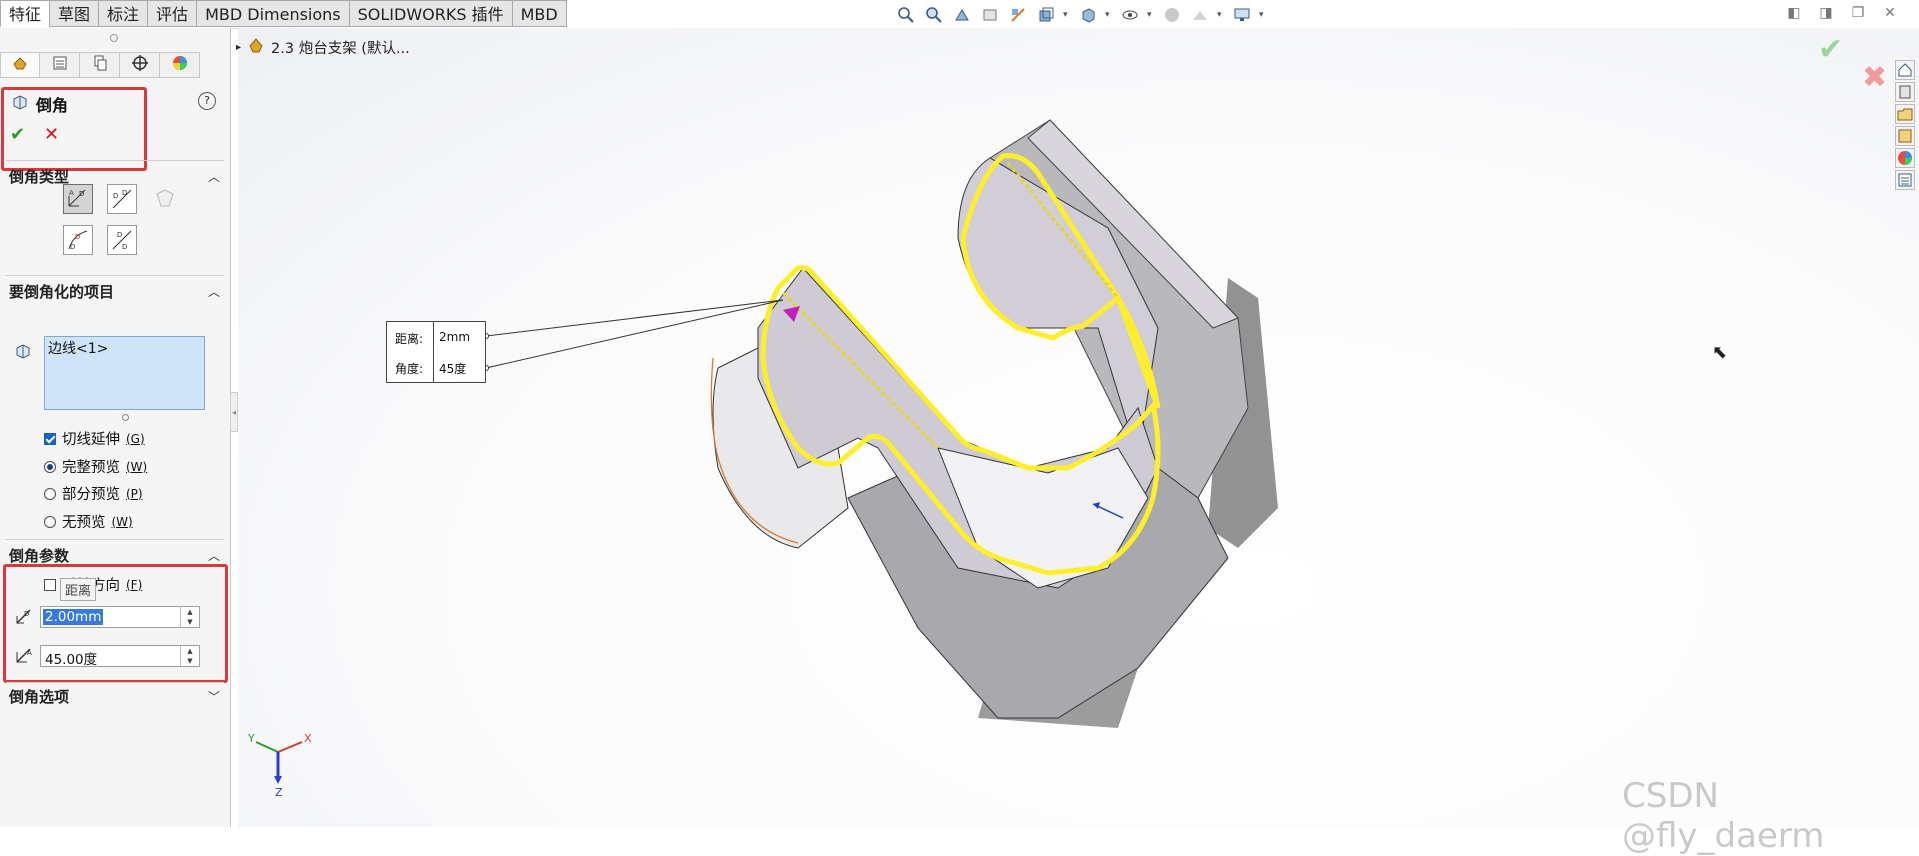 This screenshot has height=856, width=1919. What do you see at coordinates (207, 101) in the screenshot?
I see `help-icon: ?` at bounding box center [207, 101].